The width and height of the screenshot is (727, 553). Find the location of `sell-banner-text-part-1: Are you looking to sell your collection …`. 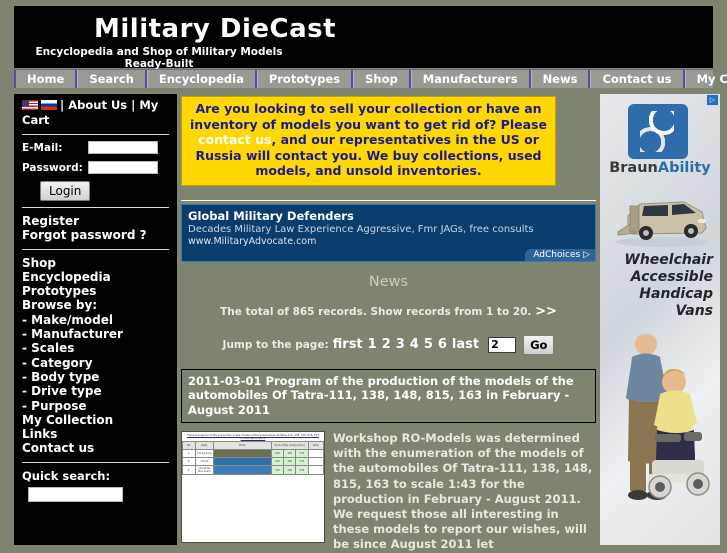

sell-banner-text-part-1: Are you looking to sell your collection … is located at coordinates (368, 116).